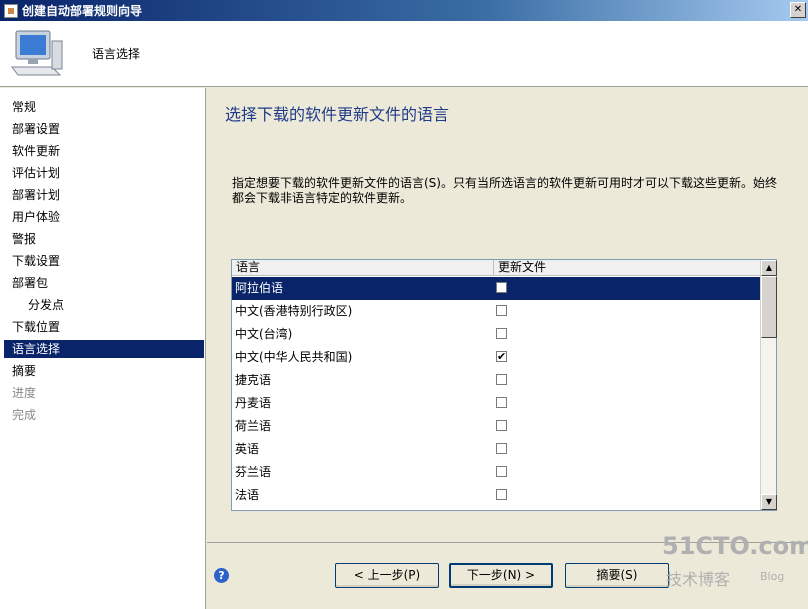  Describe the element at coordinates (627, 268) in the screenshot. I see `column-header-update-files: 更新文件` at that location.